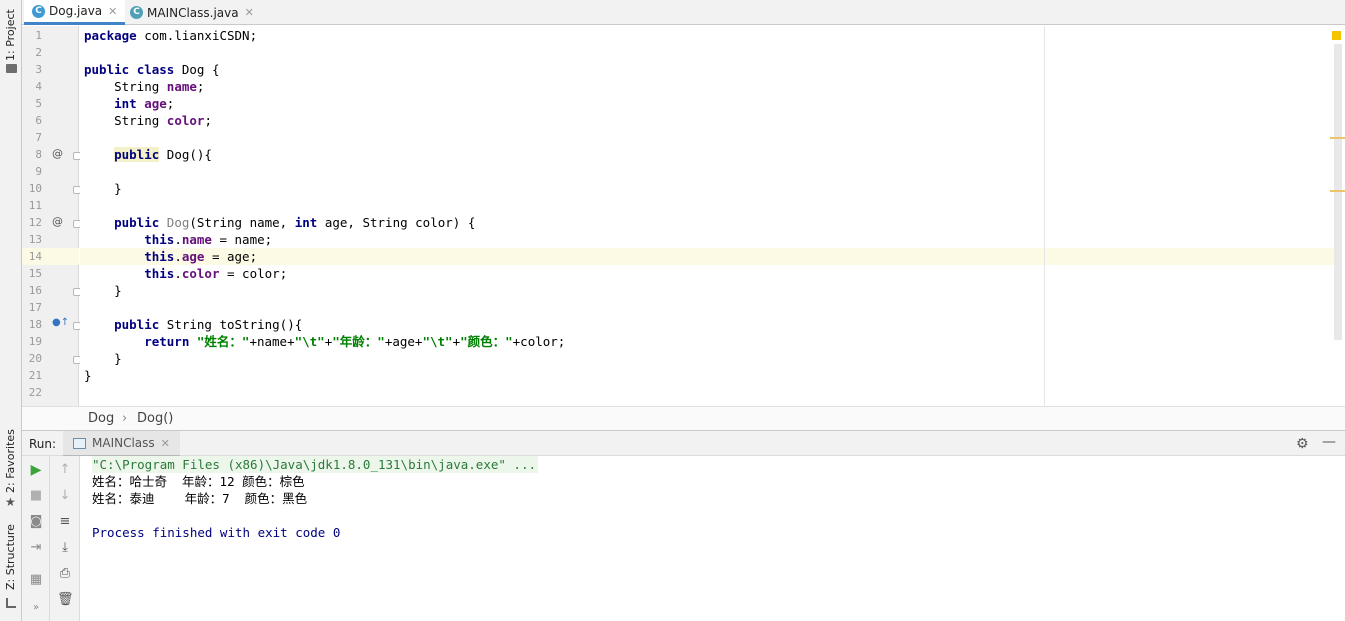 The width and height of the screenshot is (1345, 621). What do you see at coordinates (10, 557) in the screenshot?
I see `structure-tab-label: Z: Structure` at bounding box center [10, 557].